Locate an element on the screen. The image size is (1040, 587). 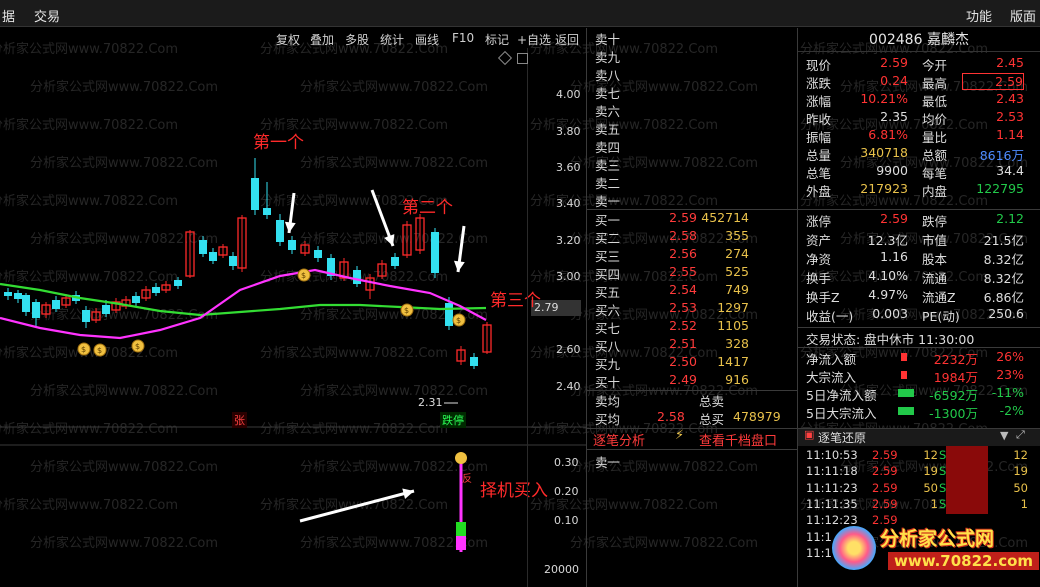
buy-level-row: 买七 2.52 1105 is located at coordinates (692, 327).